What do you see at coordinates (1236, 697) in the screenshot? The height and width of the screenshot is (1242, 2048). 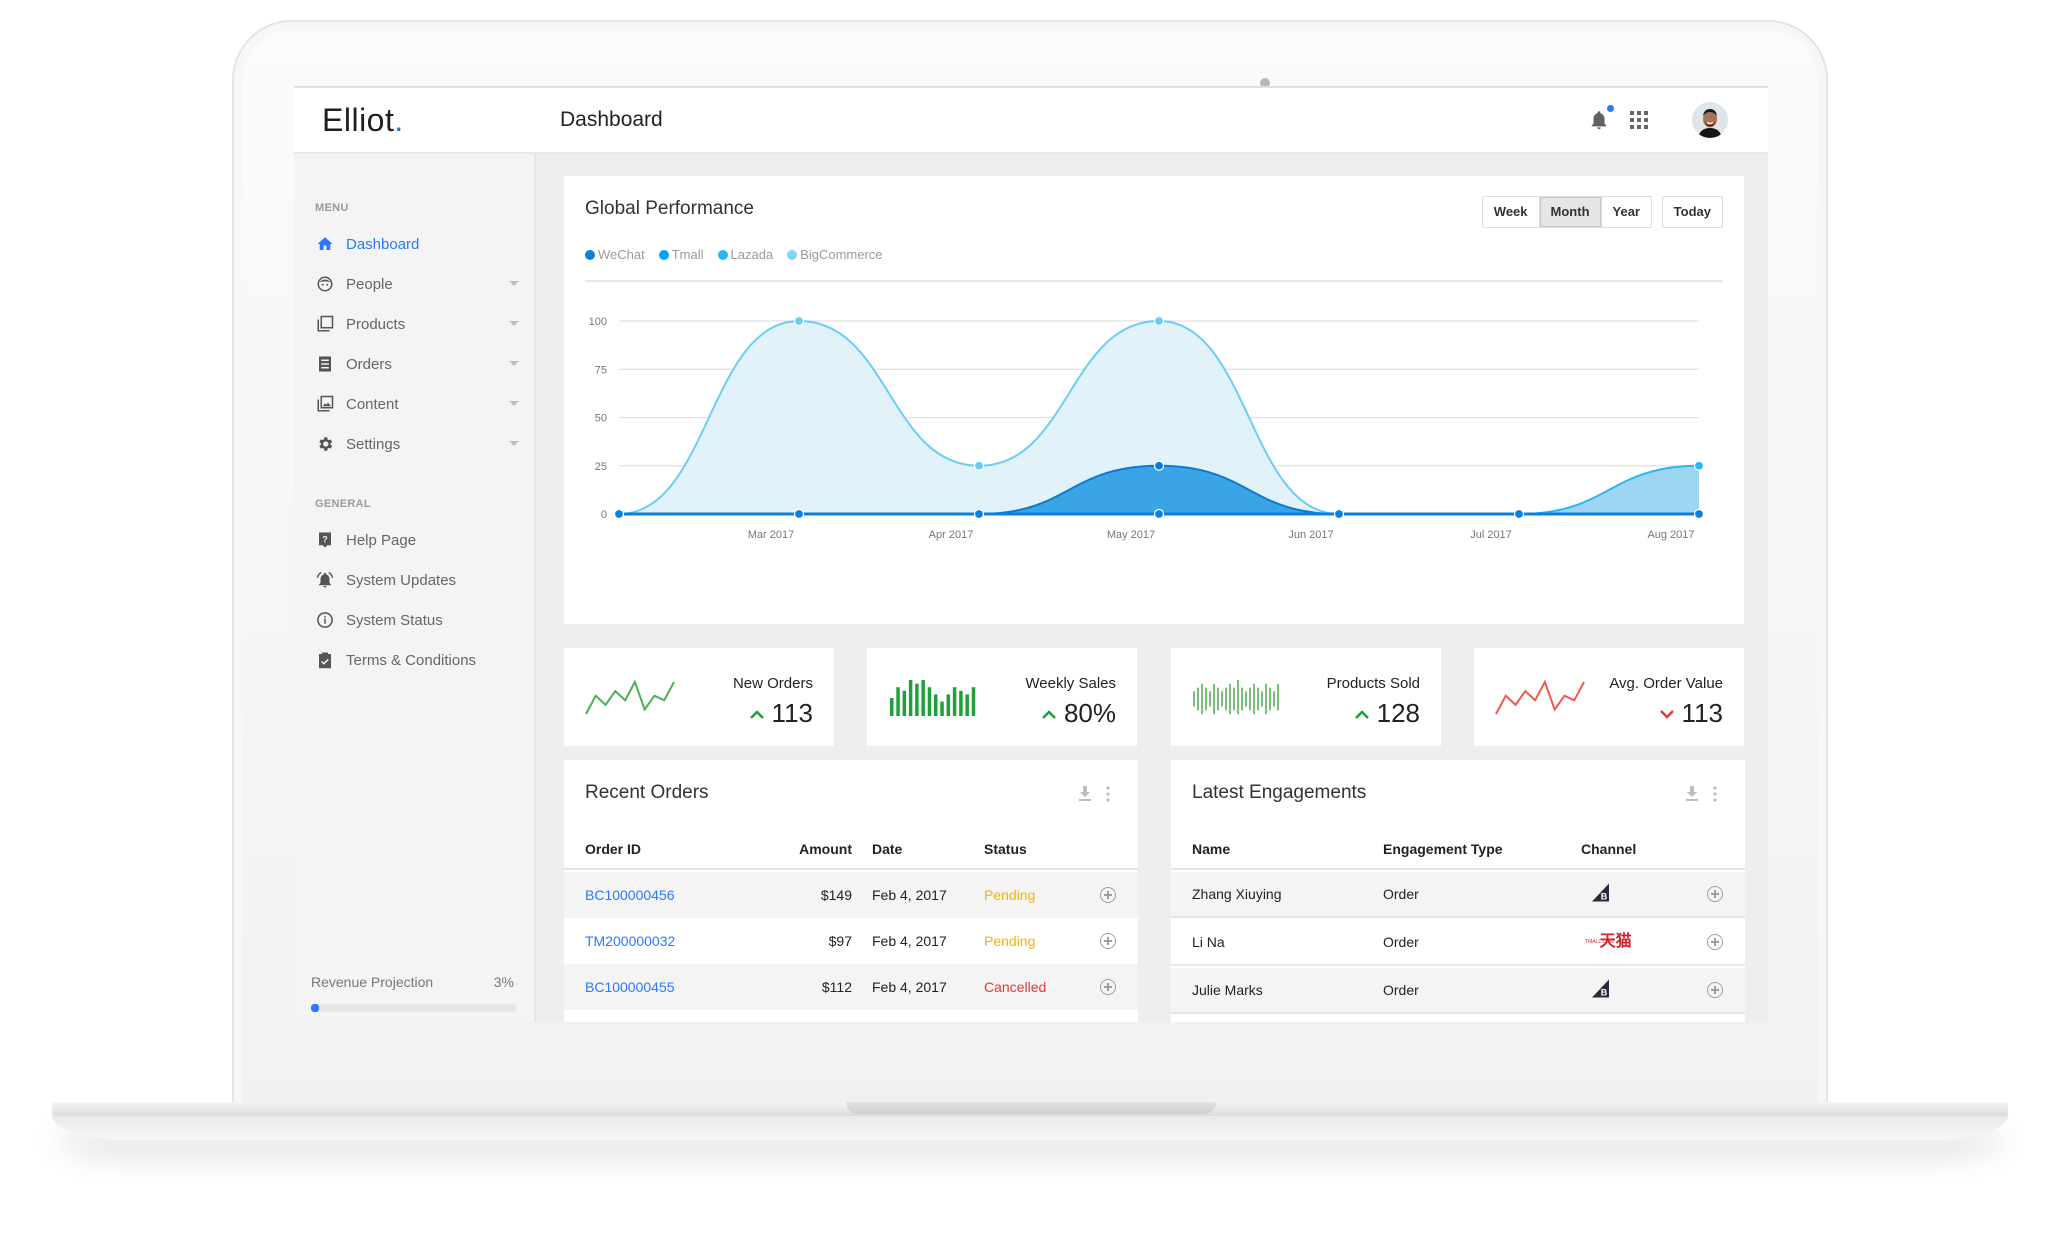 I see `products-sold-sparkline` at bounding box center [1236, 697].